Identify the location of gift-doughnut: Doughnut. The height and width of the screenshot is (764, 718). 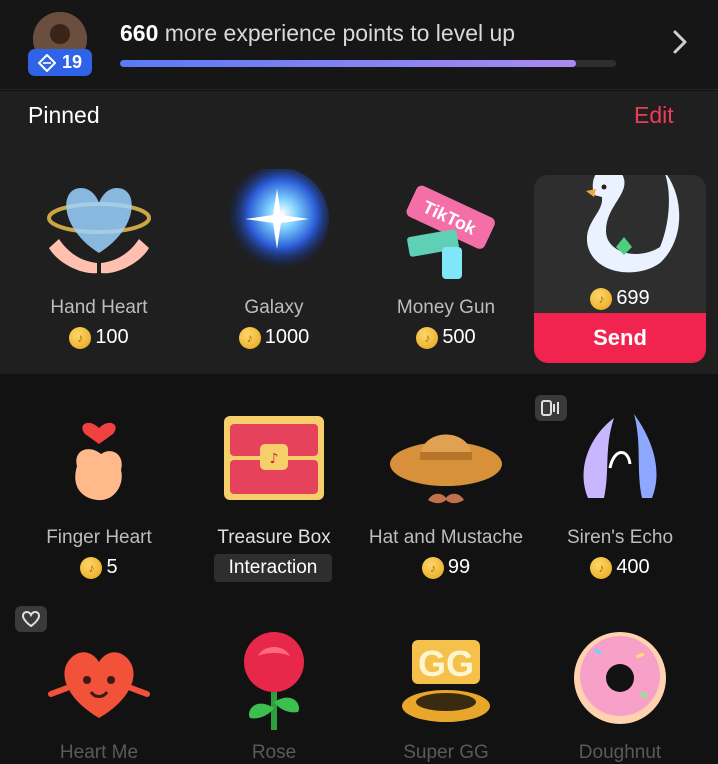
(620, 692).